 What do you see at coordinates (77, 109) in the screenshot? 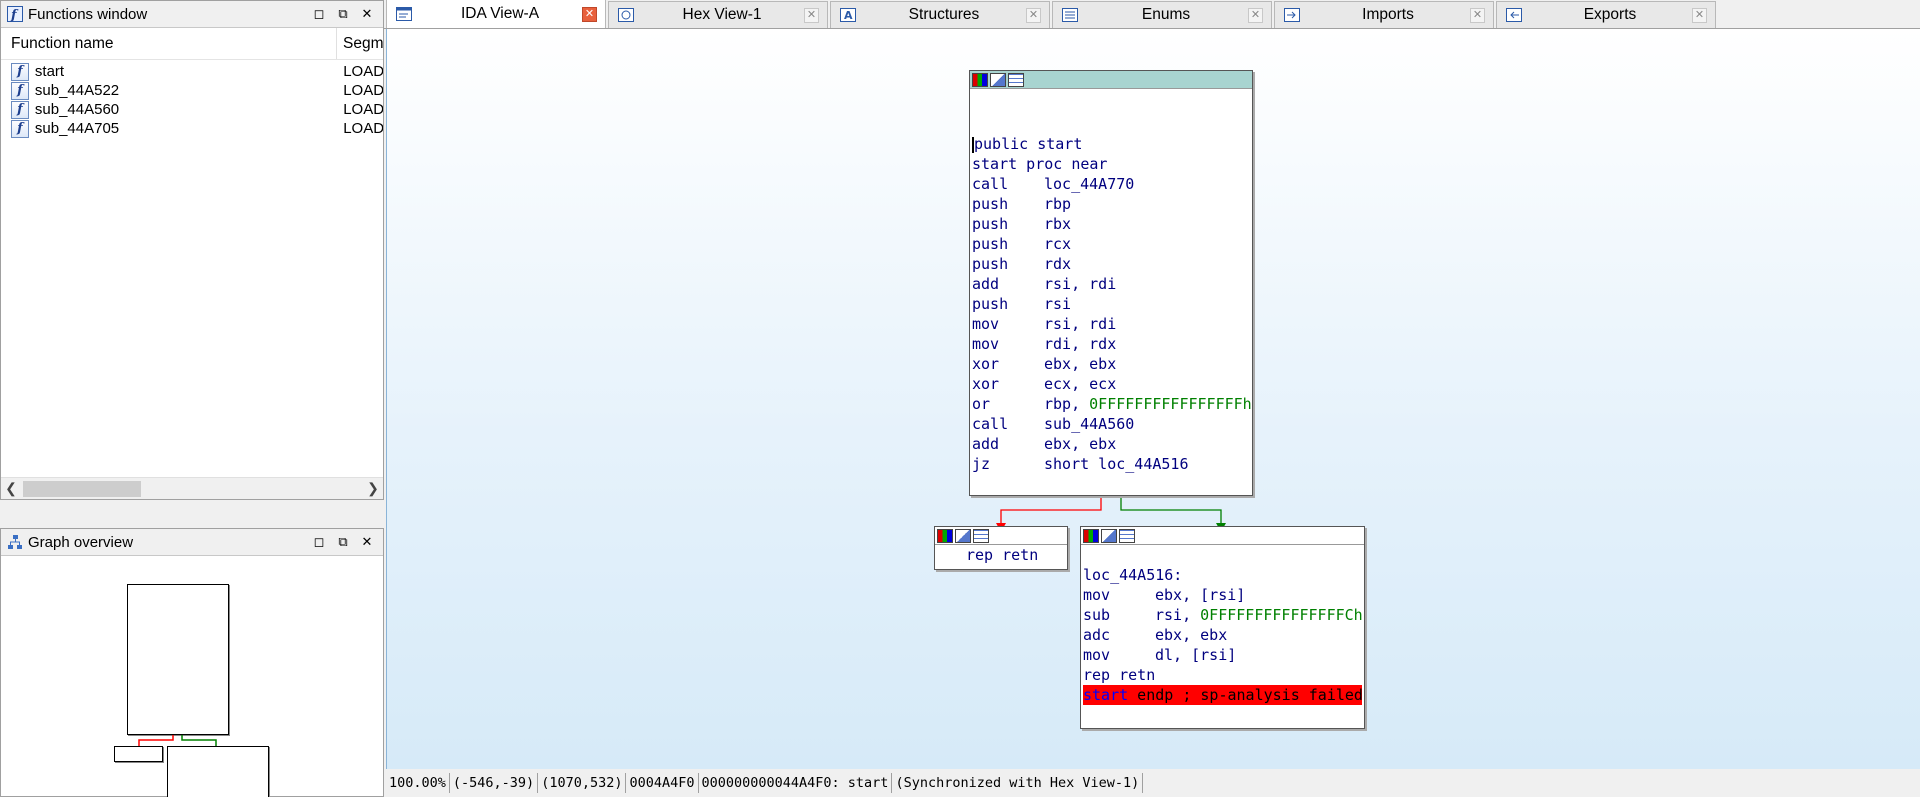
I see `function-name: sub_44A560` at bounding box center [77, 109].